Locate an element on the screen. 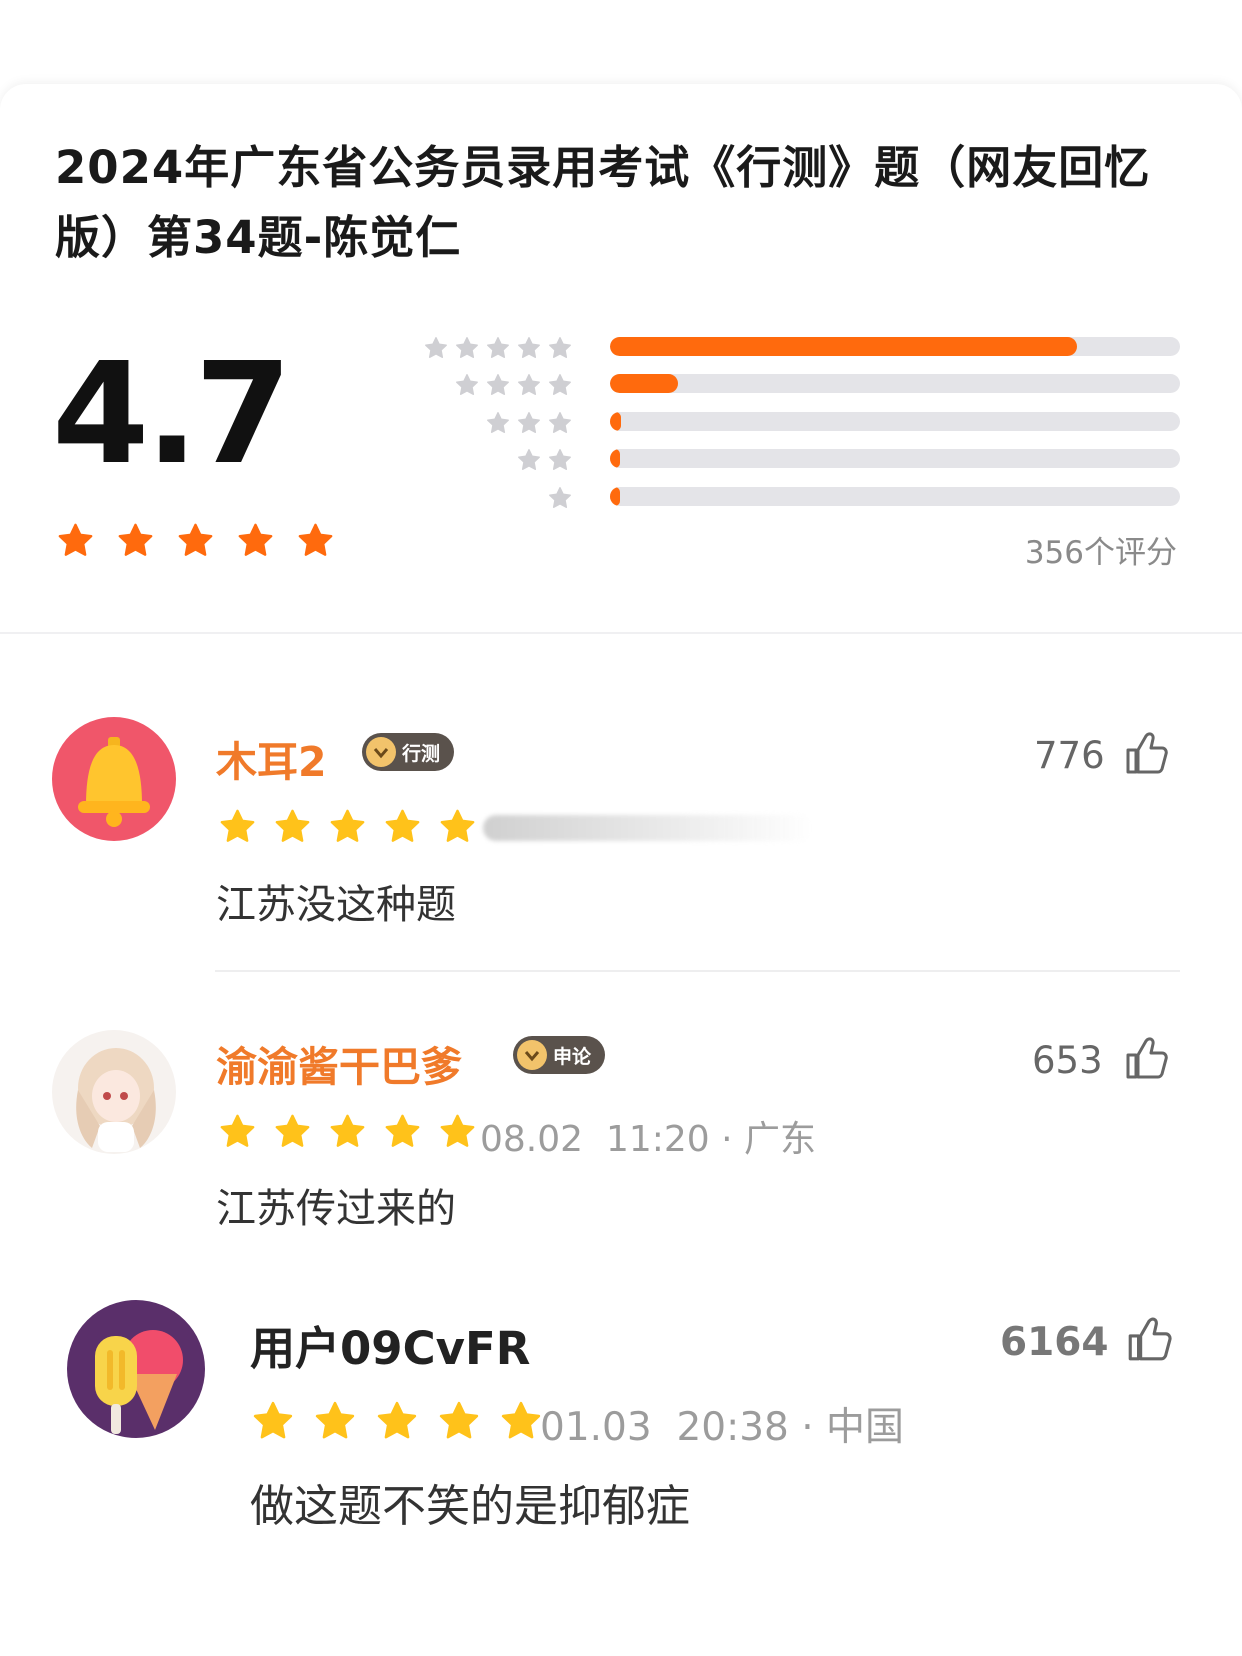  review-meta: 08.02 11:20 · 广东 is located at coordinates (648, 1139).